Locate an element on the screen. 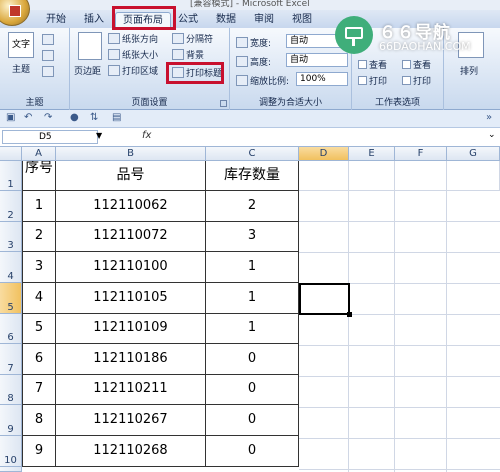 This screenshot has width=500, height=472. table-row-cell-item: 112110186 is located at coordinates (131, 359).